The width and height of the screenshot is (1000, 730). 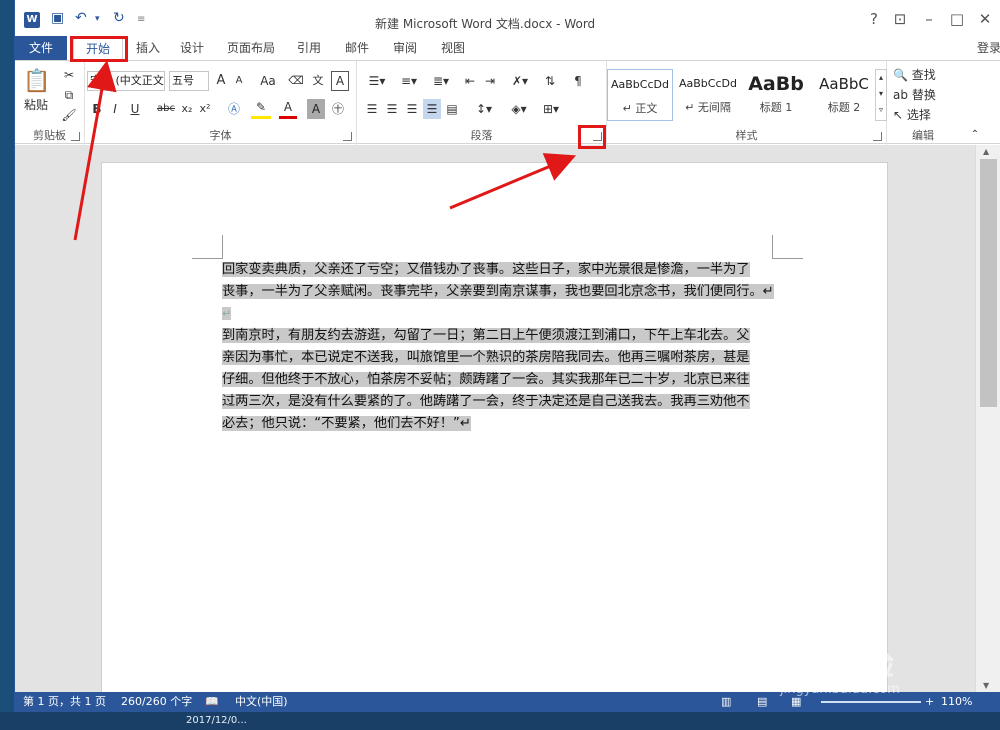 What do you see at coordinates (325, 150) in the screenshot?
I see `annotation-arrows` at bounding box center [325, 150].